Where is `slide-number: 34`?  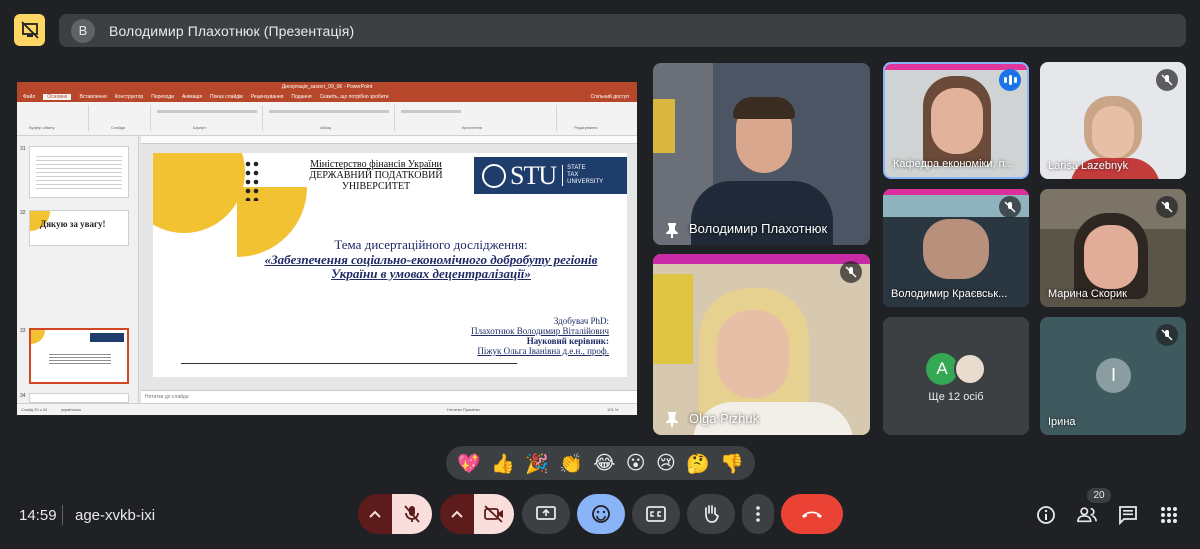 slide-number: 34 is located at coordinates (23, 396).